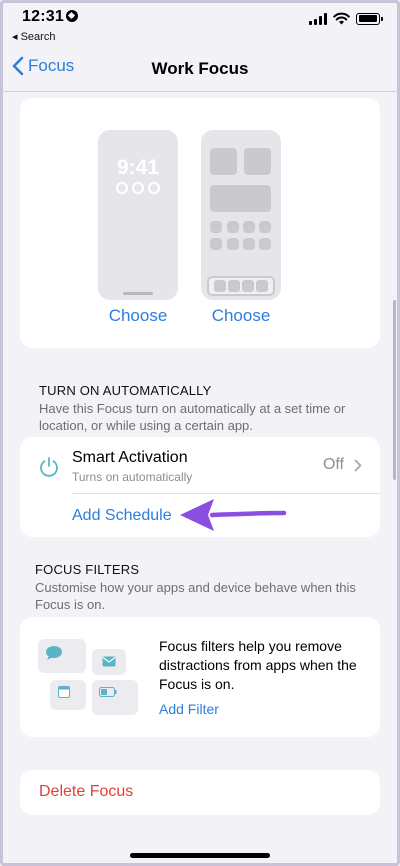  I want to click on status-bar: 12:31 ◂ Search, so click(200, 24).